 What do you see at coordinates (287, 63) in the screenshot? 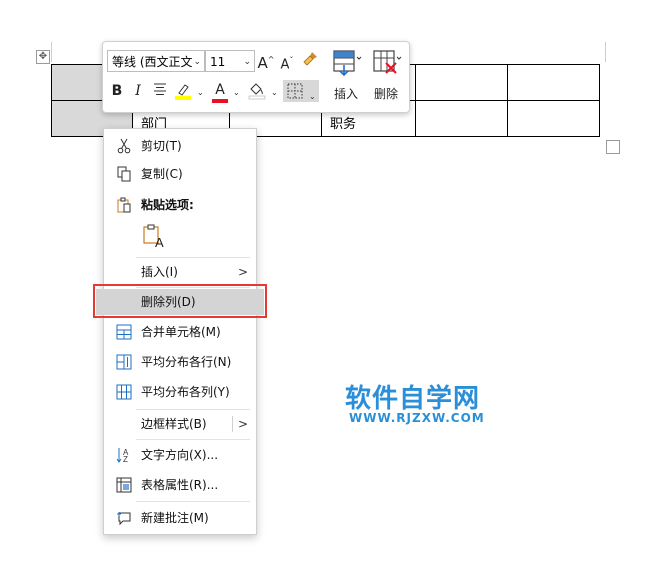
I see `shrink-font-button: Aˇ` at bounding box center [287, 63].